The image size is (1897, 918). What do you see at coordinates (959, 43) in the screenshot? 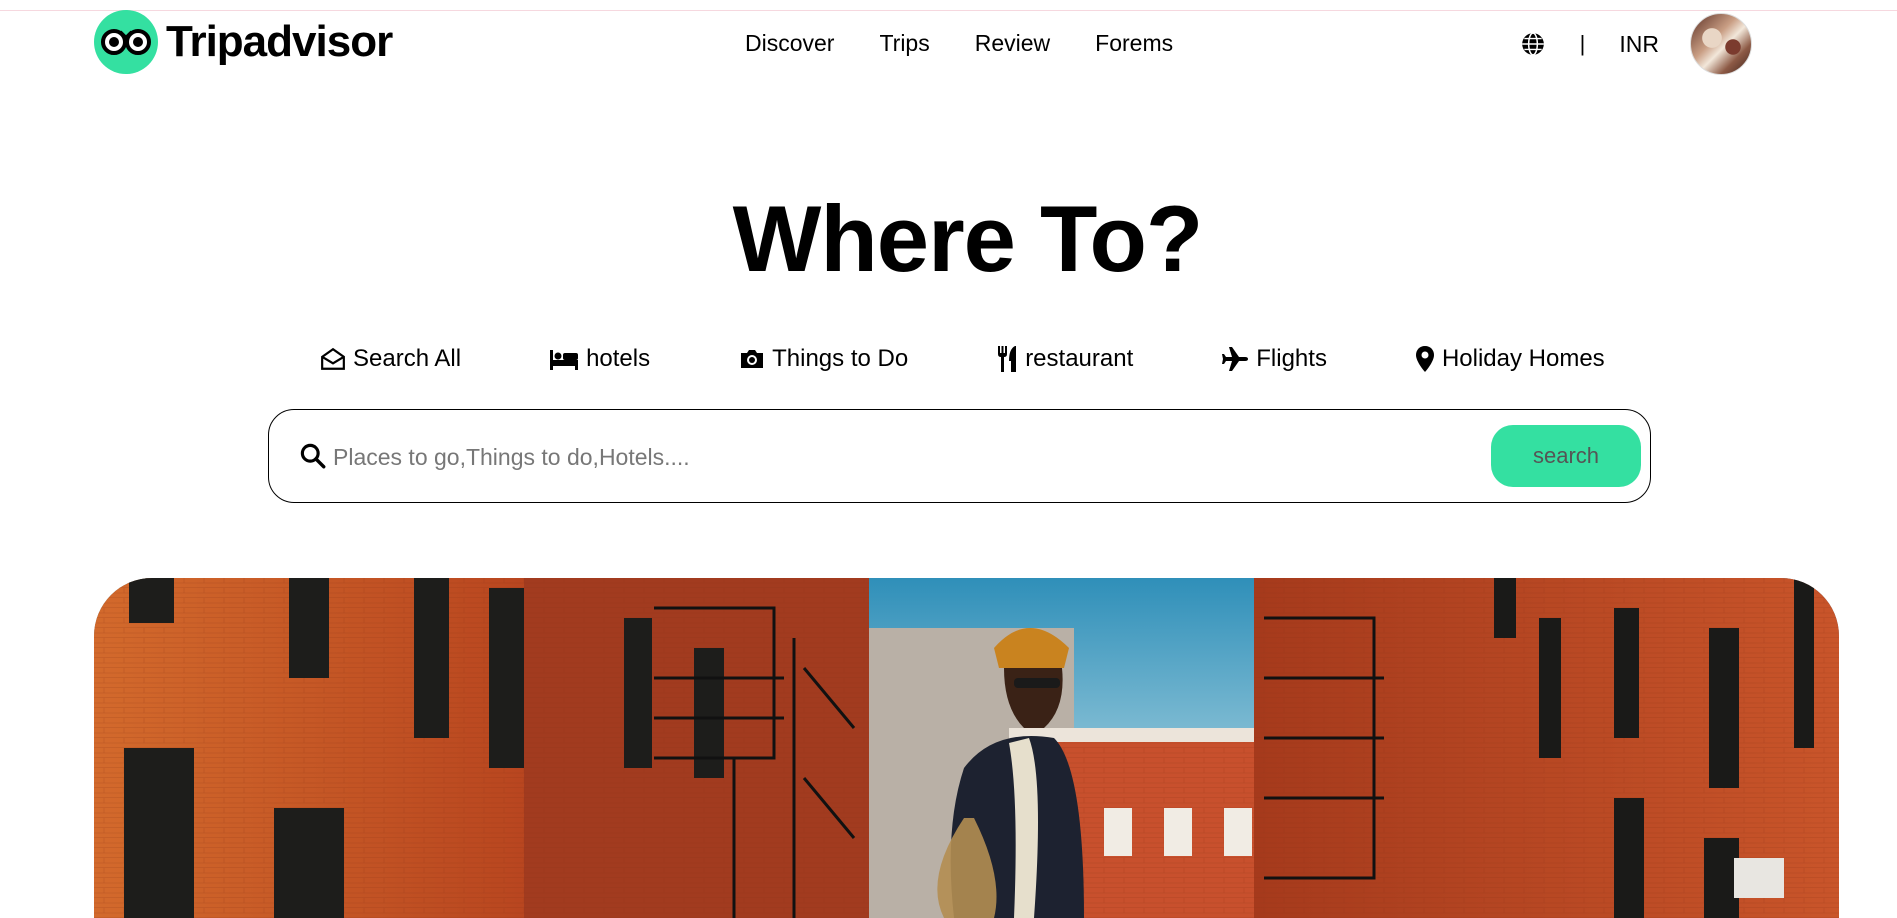
I see `main-nav: Discover Trips Review Forems` at bounding box center [959, 43].